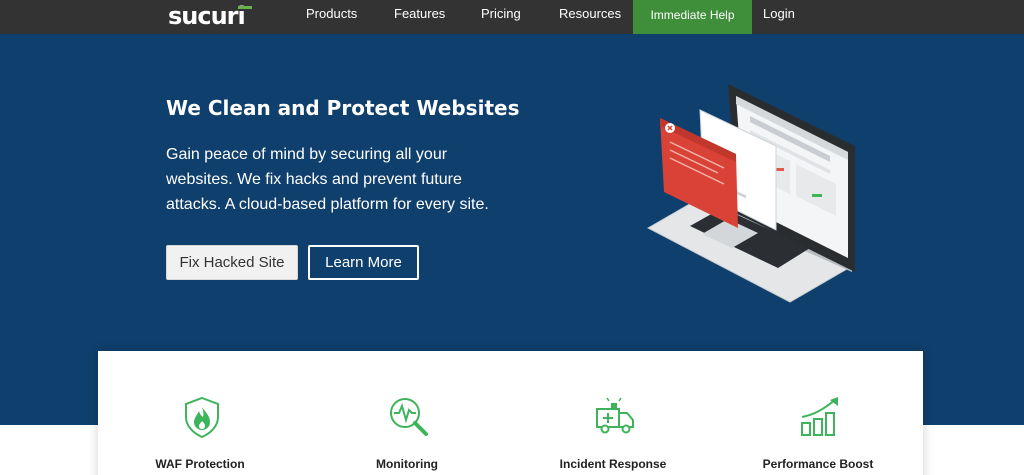 This screenshot has height=475, width=1024. Describe the element at coordinates (819, 416) in the screenshot. I see `bar-chart-arrow-icon` at that location.